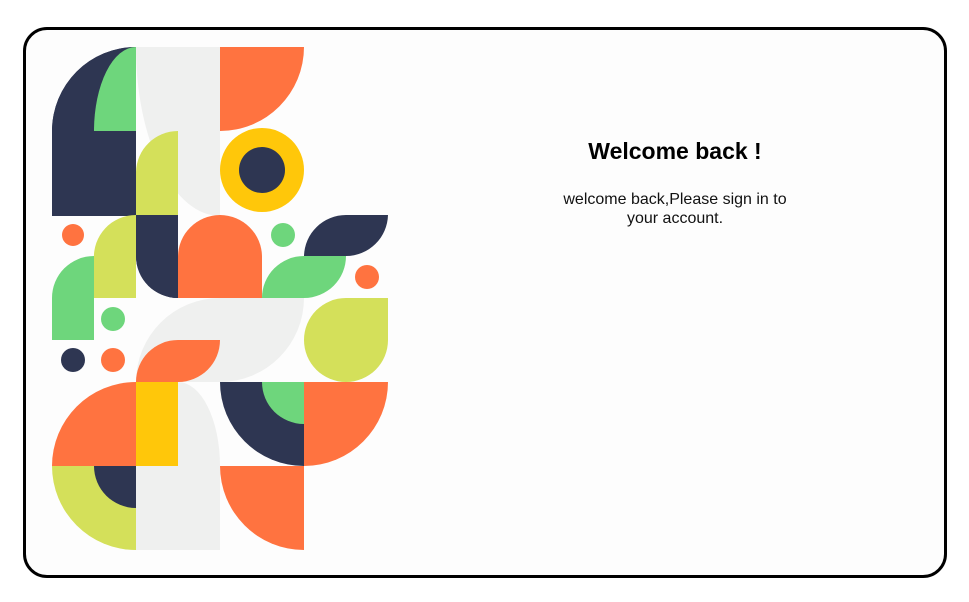 The height and width of the screenshot is (602, 969). What do you see at coordinates (675, 151) in the screenshot?
I see `welcome-title: Welcome back !` at bounding box center [675, 151].